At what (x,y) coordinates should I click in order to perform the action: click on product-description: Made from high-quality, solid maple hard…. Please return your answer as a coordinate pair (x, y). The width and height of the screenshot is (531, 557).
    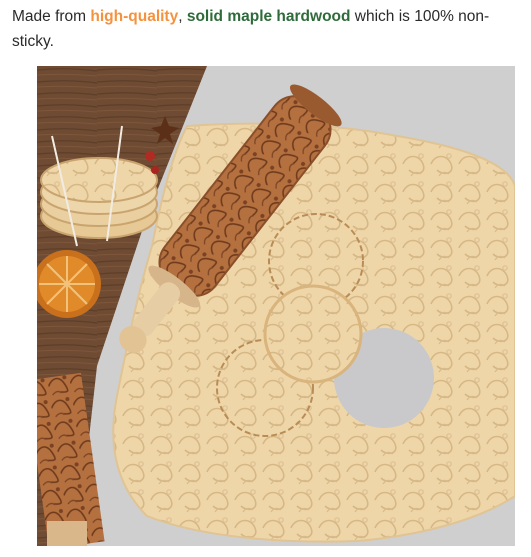
    Looking at the image, I should click on (267, 29).